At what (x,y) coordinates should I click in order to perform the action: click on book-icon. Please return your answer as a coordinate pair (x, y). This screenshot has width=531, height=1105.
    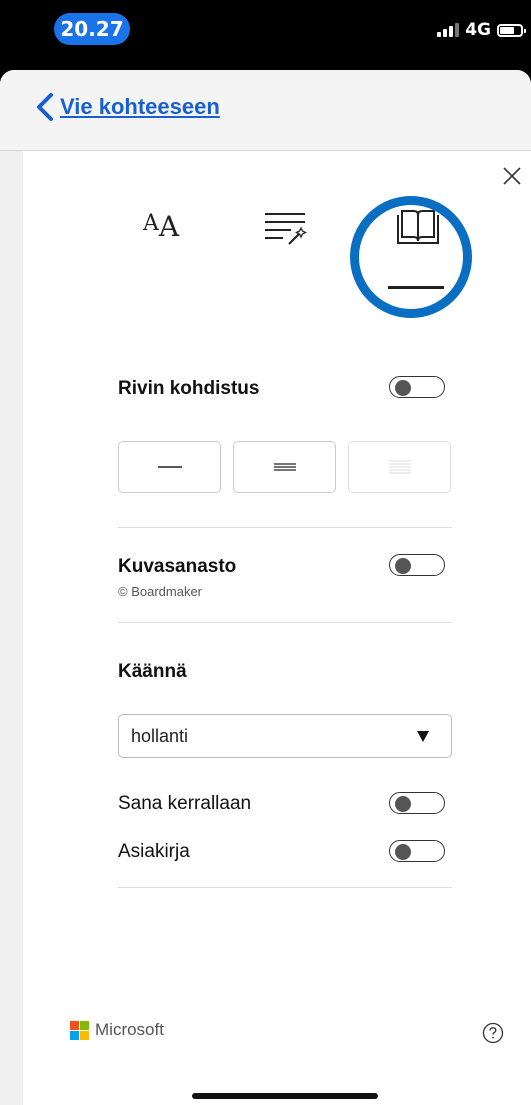
    Looking at the image, I should click on (418, 227).